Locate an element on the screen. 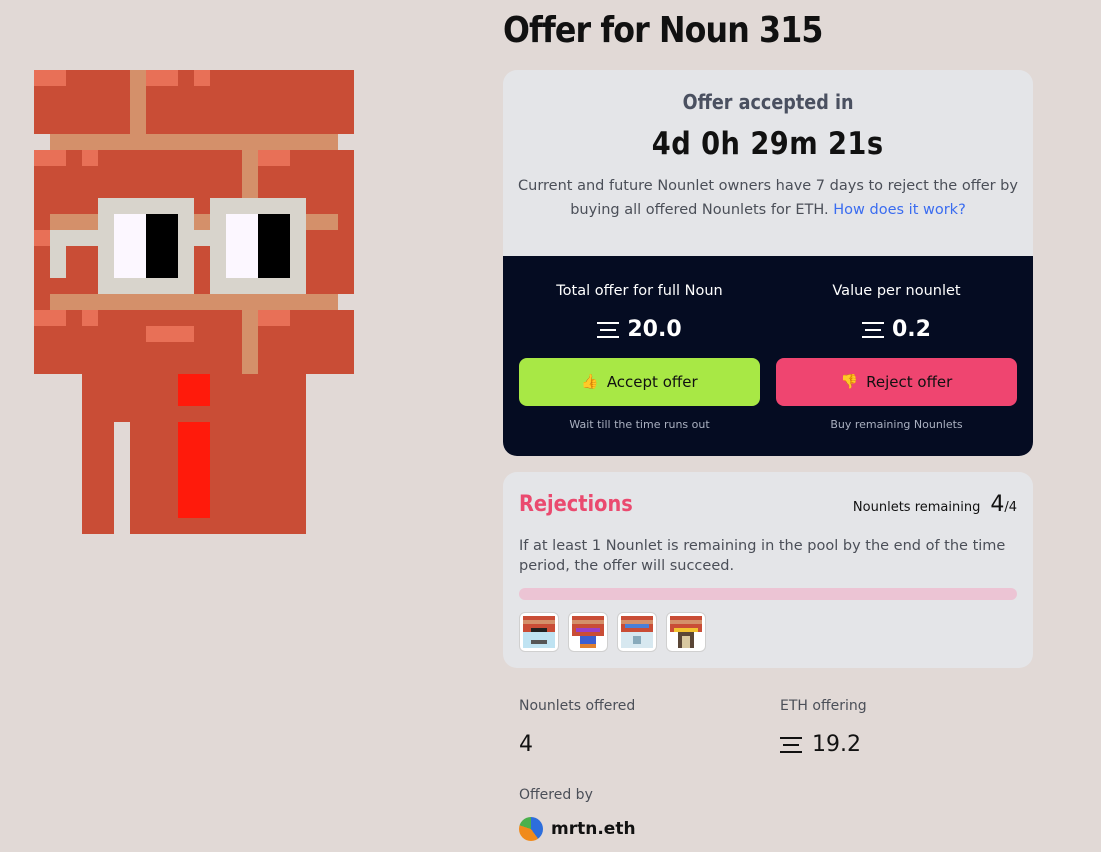 Image resolution: width=1101 pixels, height=852 pixels. offerer: mrtn.eth is located at coordinates (577, 829).